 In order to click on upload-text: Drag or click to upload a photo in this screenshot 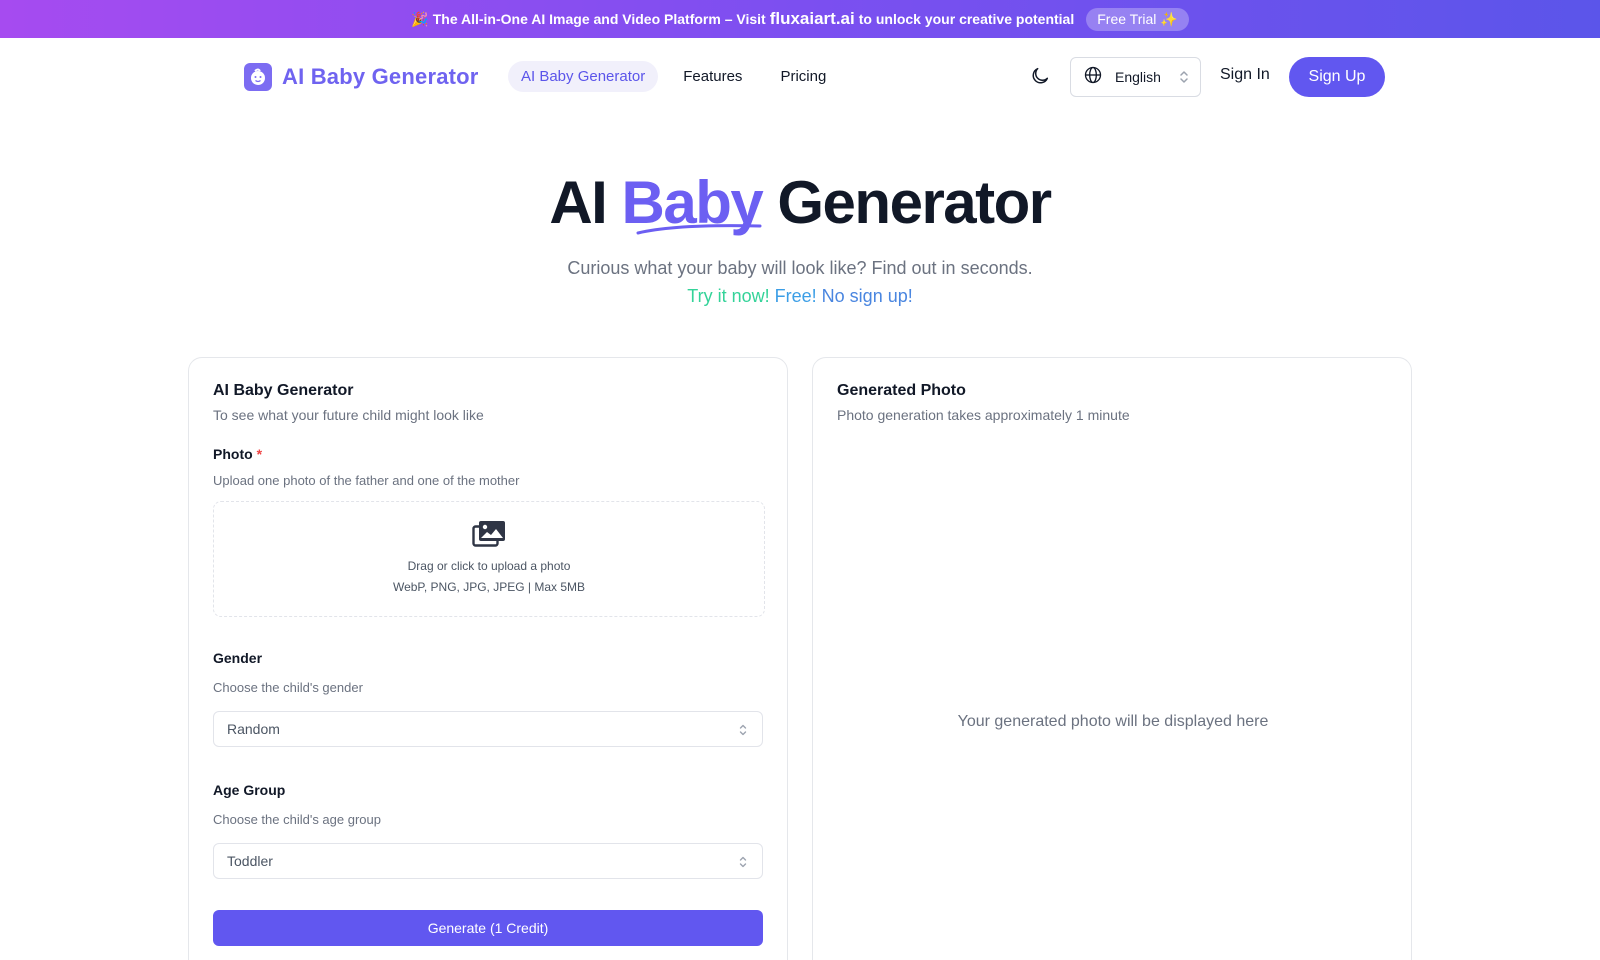, I will do `click(489, 566)`.